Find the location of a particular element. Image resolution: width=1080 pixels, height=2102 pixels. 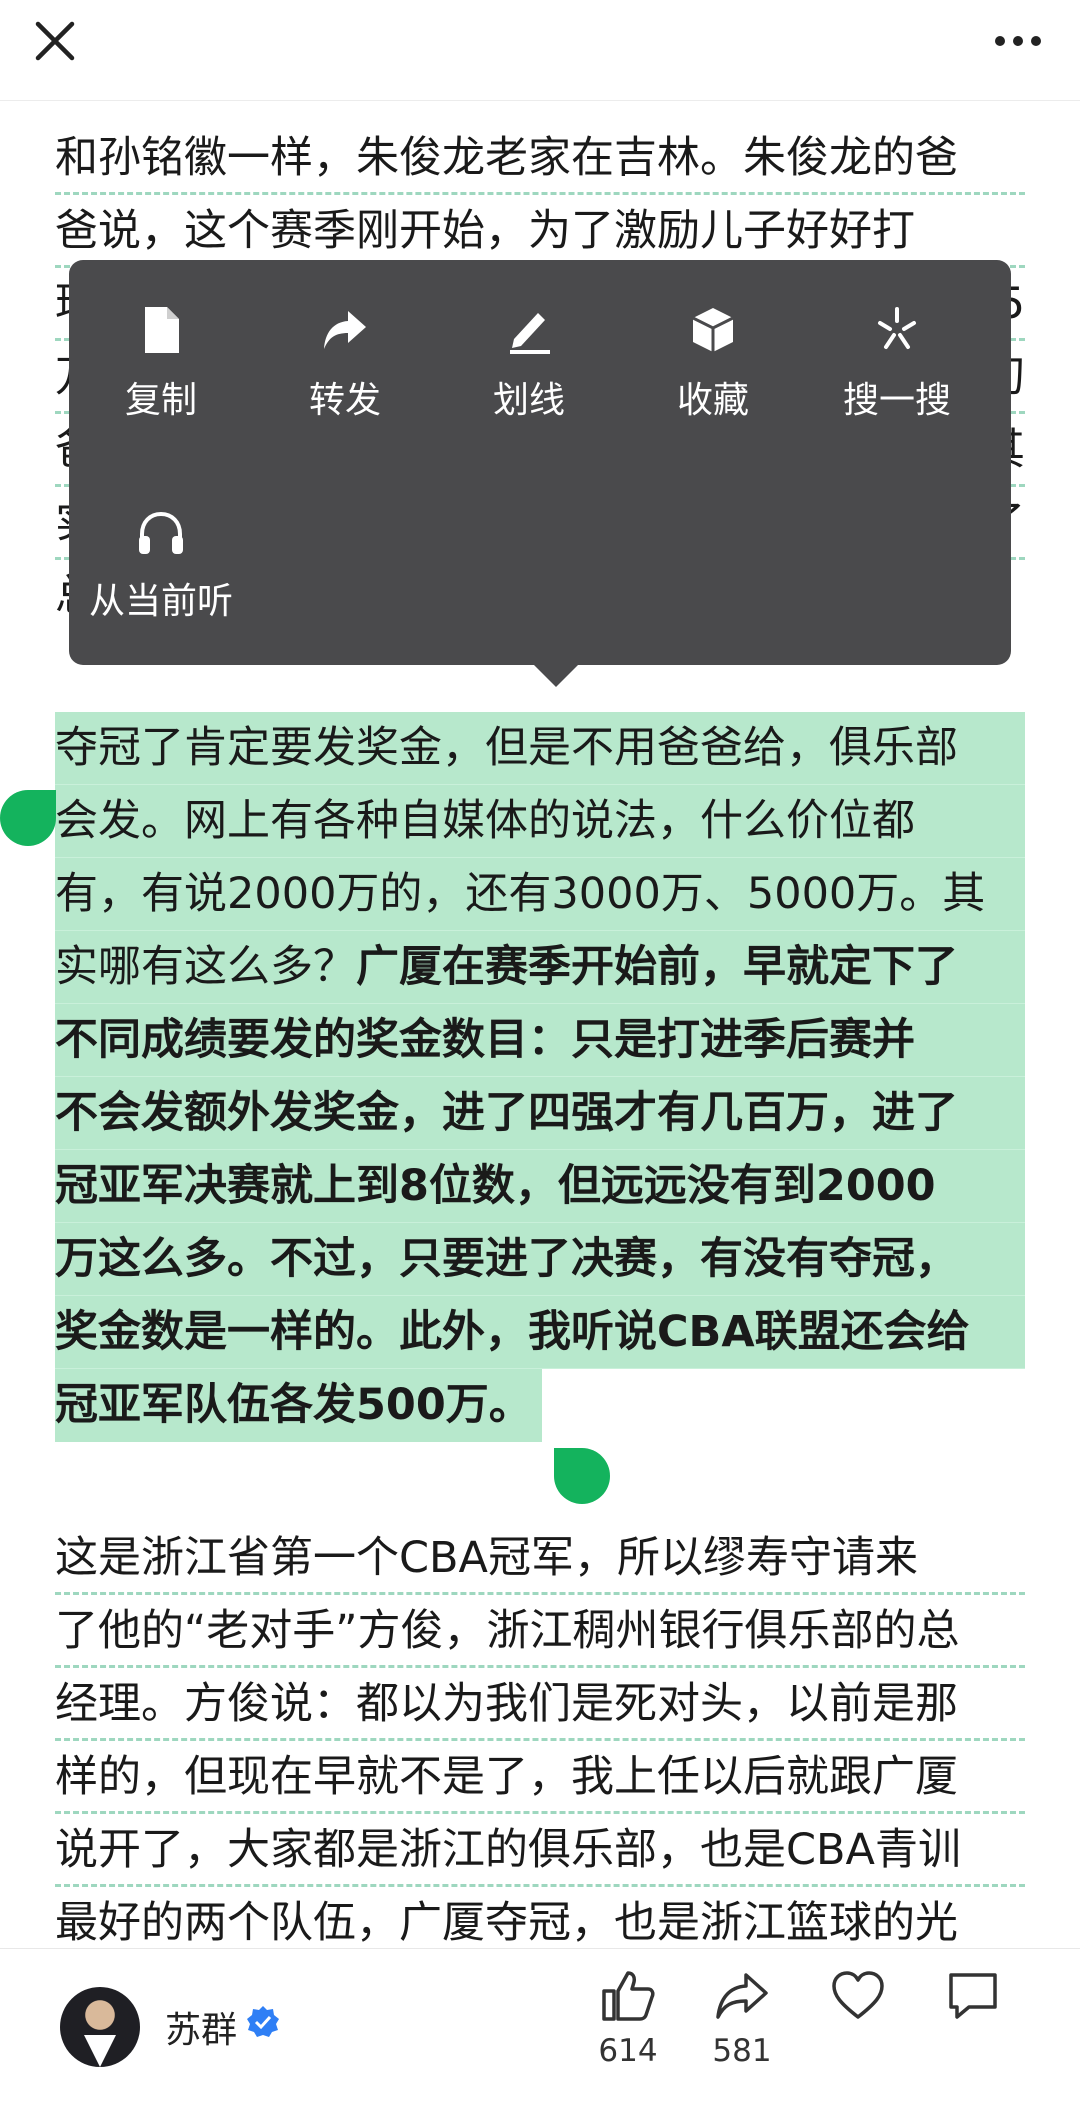

menu-item-label: 从当前听 is located at coordinates (160, 601).